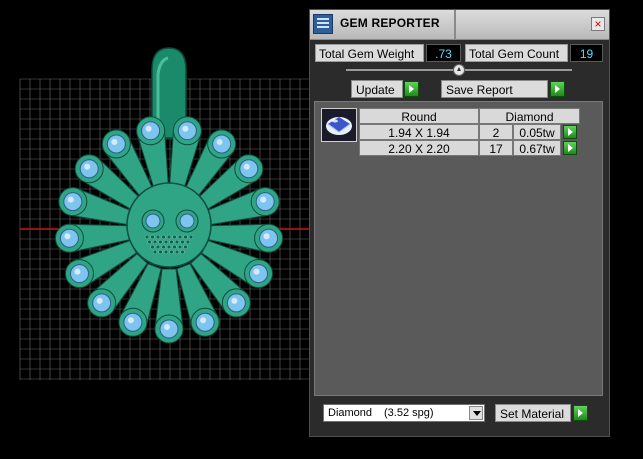 Image resolution: width=643 pixels, height=459 pixels. What do you see at coordinates (459, 70) in the screenshot?
I see `report-slider-thumb` at bounding box center [459, 70].